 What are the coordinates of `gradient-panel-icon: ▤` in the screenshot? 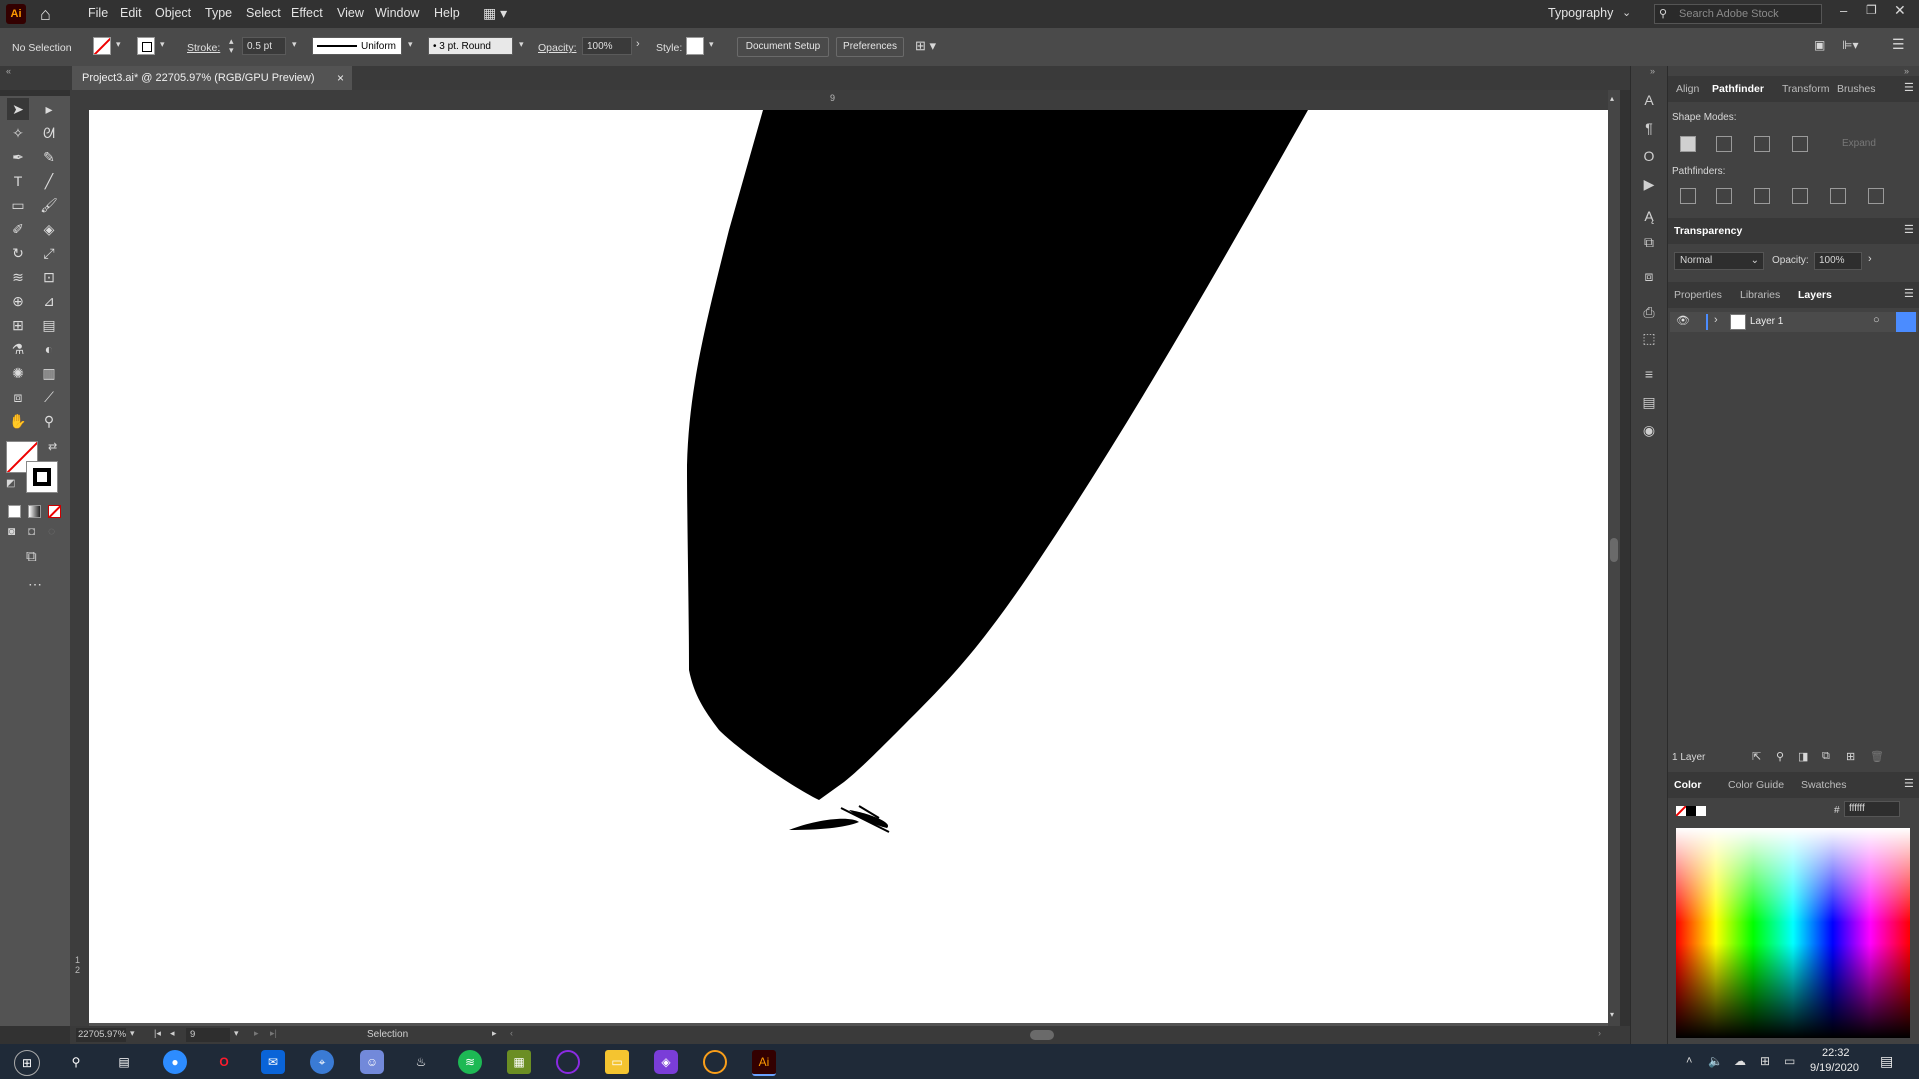 It's located at (1649, 402).